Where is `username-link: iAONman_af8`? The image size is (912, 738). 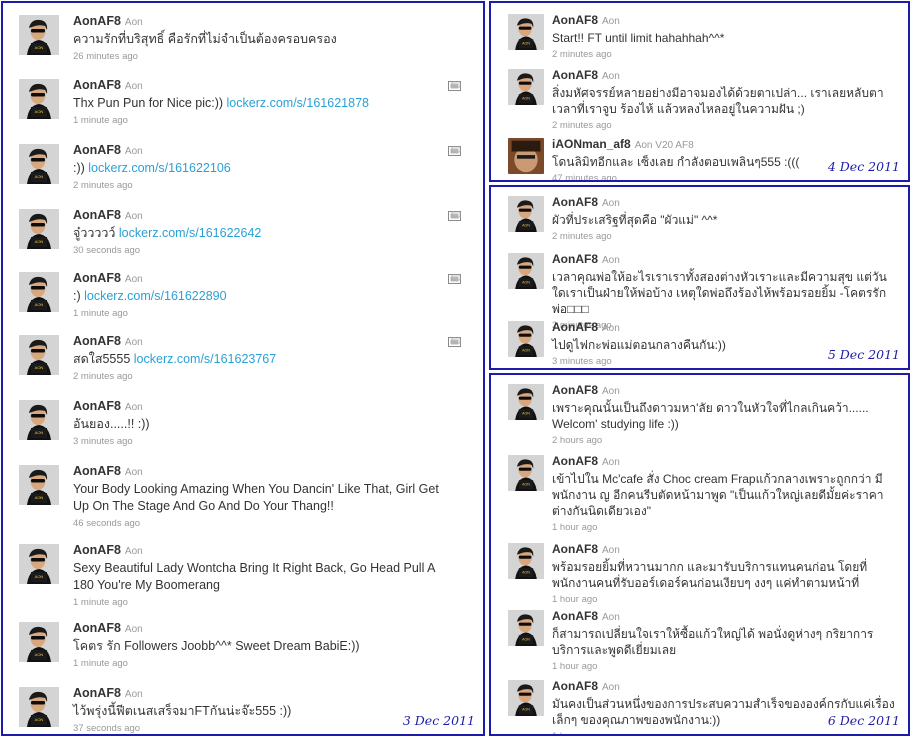
username-link: iAONman_af8 is located at coordinates (591, 144).